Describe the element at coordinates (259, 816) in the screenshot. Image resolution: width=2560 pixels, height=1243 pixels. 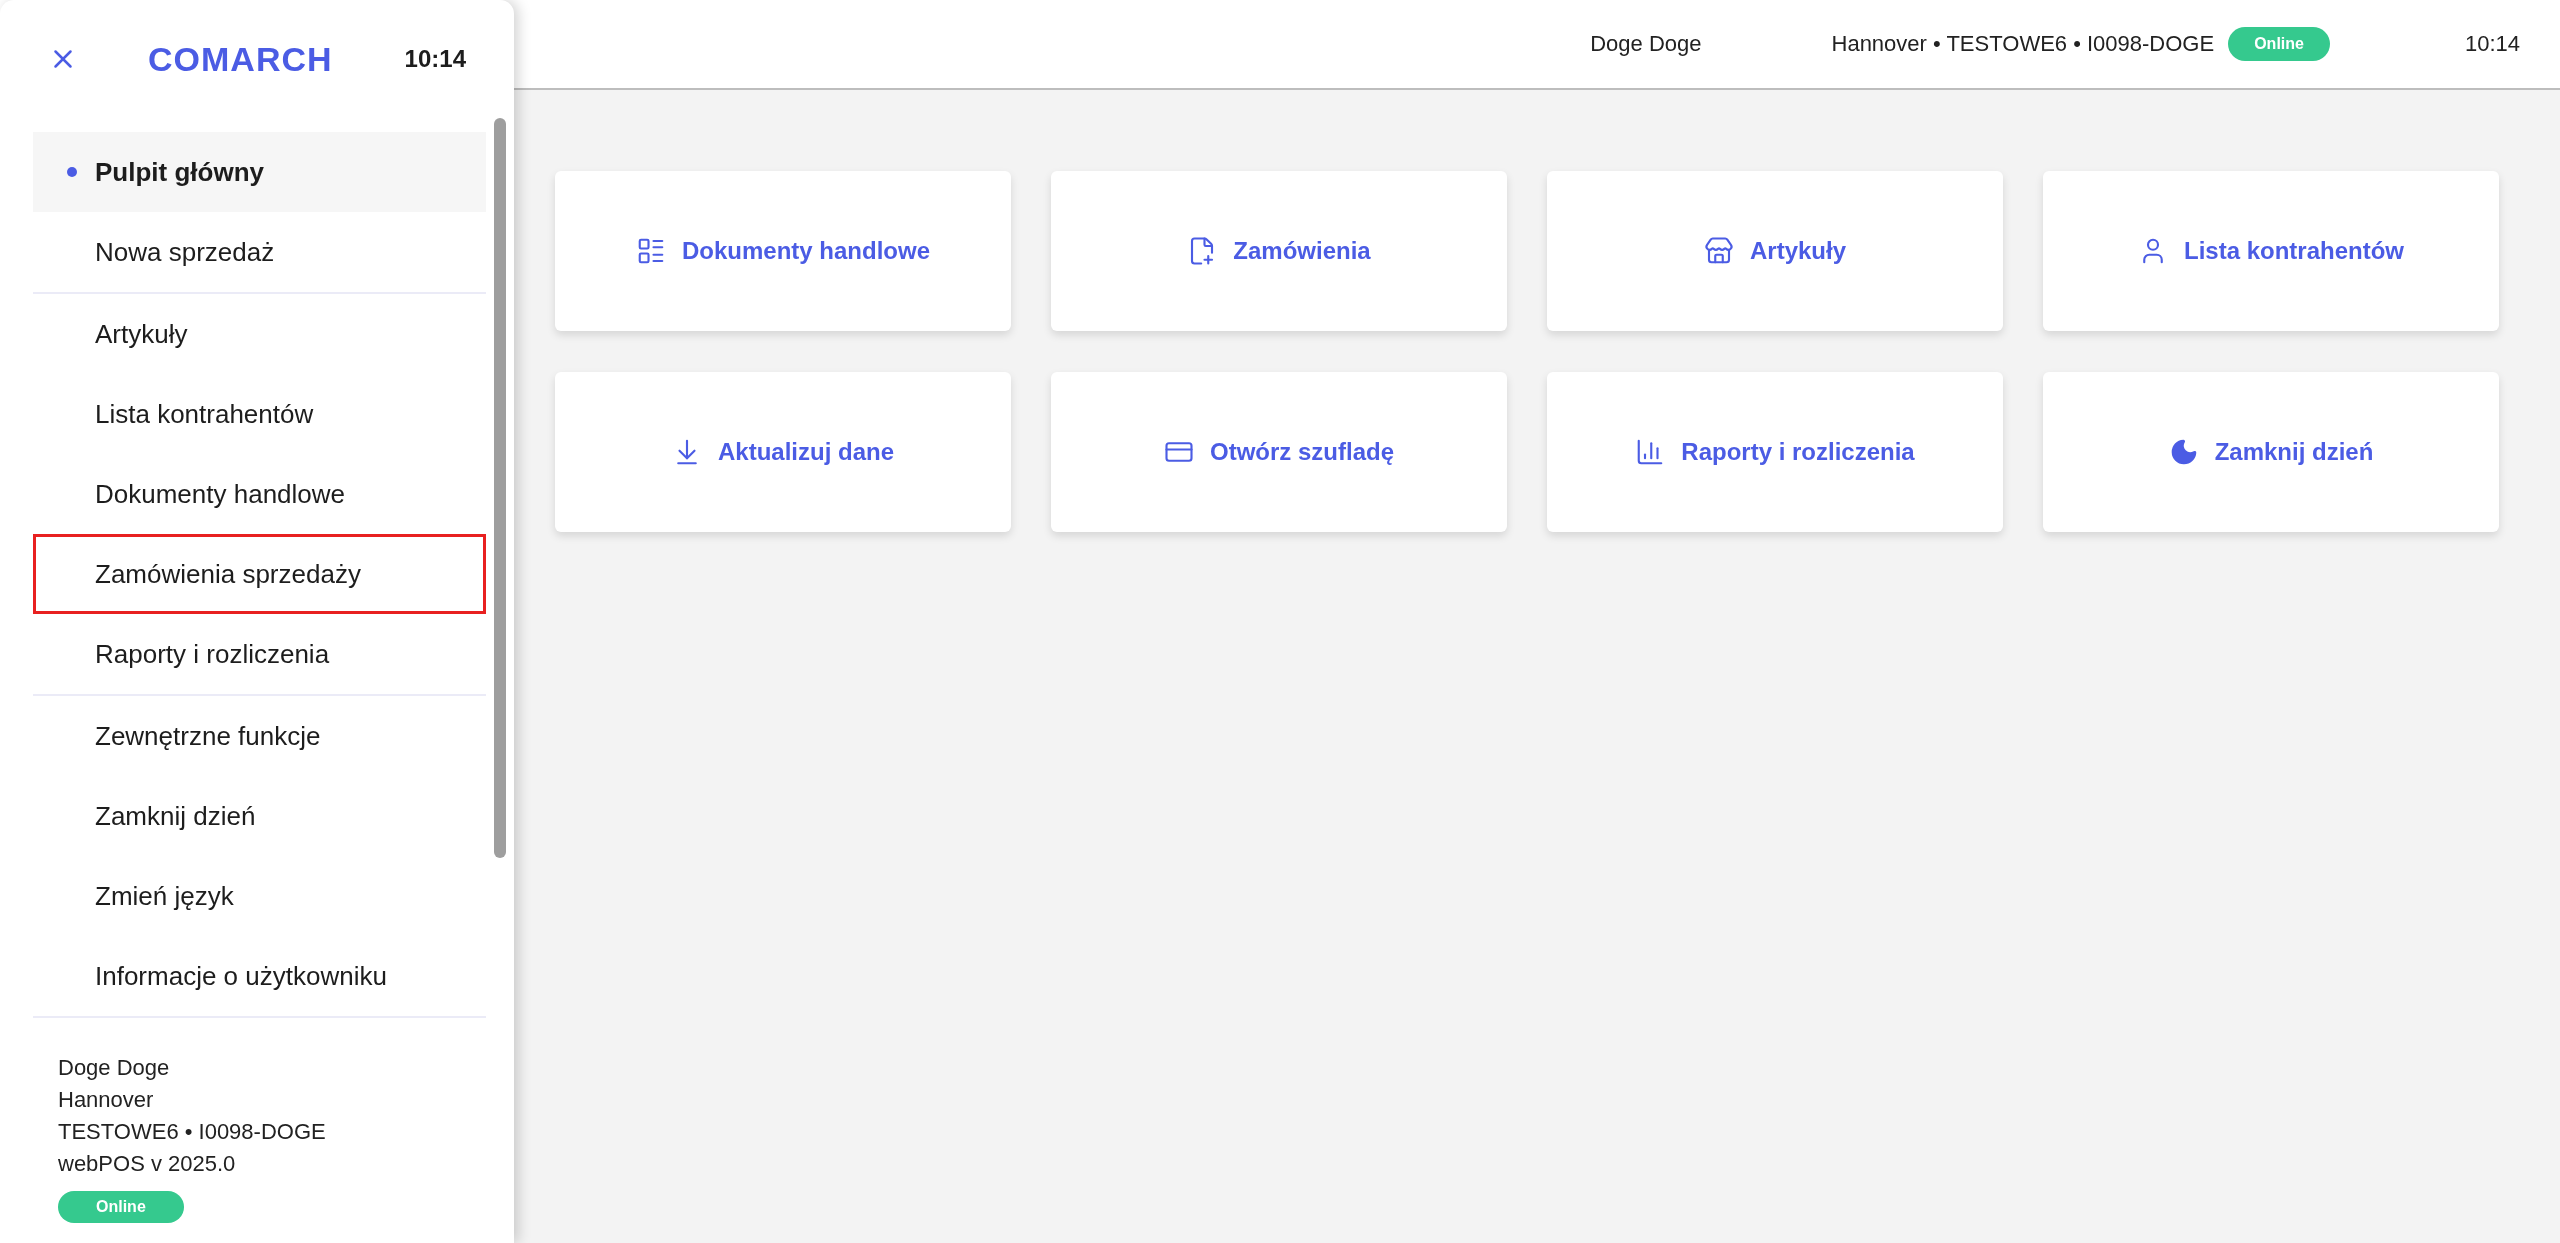
I see `menu-item: Zamknij dzień` at that location.